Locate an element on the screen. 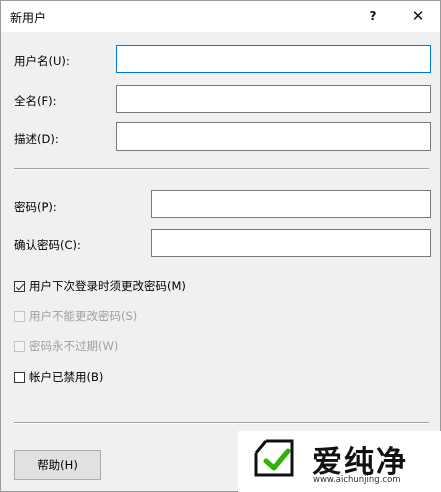 The height and width of the screenshot is (492, 441). never-expires-option: 密码永不过期(W) is located at coordinates (66, 346).